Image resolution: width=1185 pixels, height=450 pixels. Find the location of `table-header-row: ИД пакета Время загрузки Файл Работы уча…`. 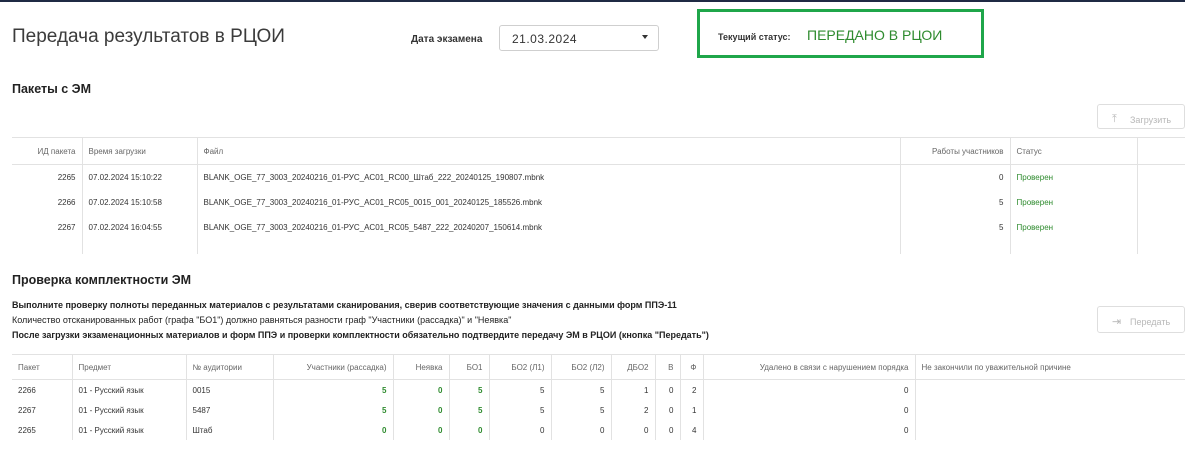

table-header-row: ИД пакета Время загрузки Файл Работы уча… is located at coordinates (598, 151).